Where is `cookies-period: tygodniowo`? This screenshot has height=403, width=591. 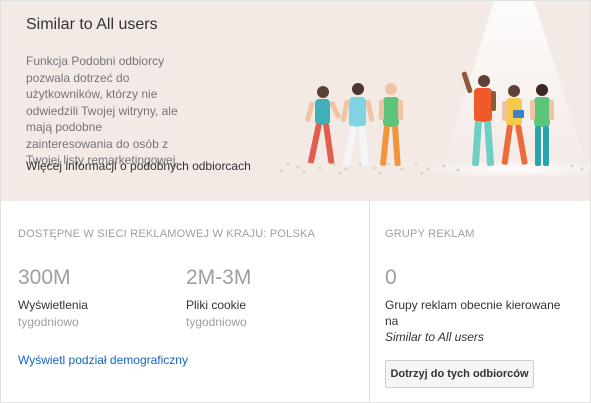 cookies-period: tygodniowo is located at coordinates (216, 322).